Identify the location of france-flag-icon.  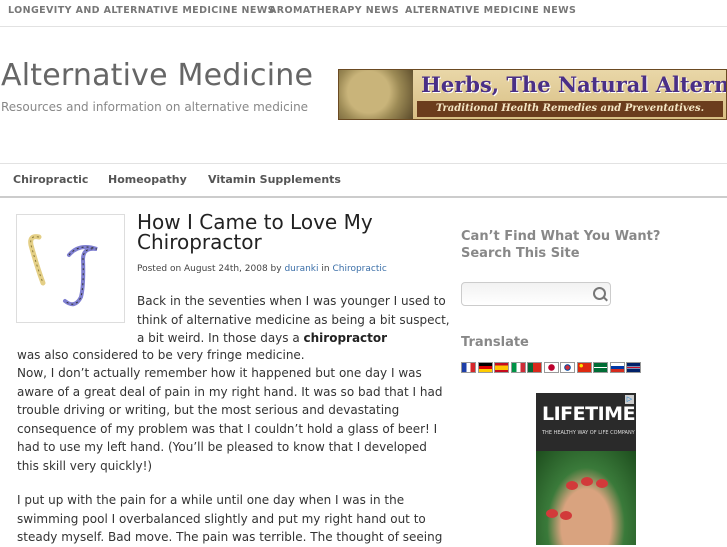
(468, 367).